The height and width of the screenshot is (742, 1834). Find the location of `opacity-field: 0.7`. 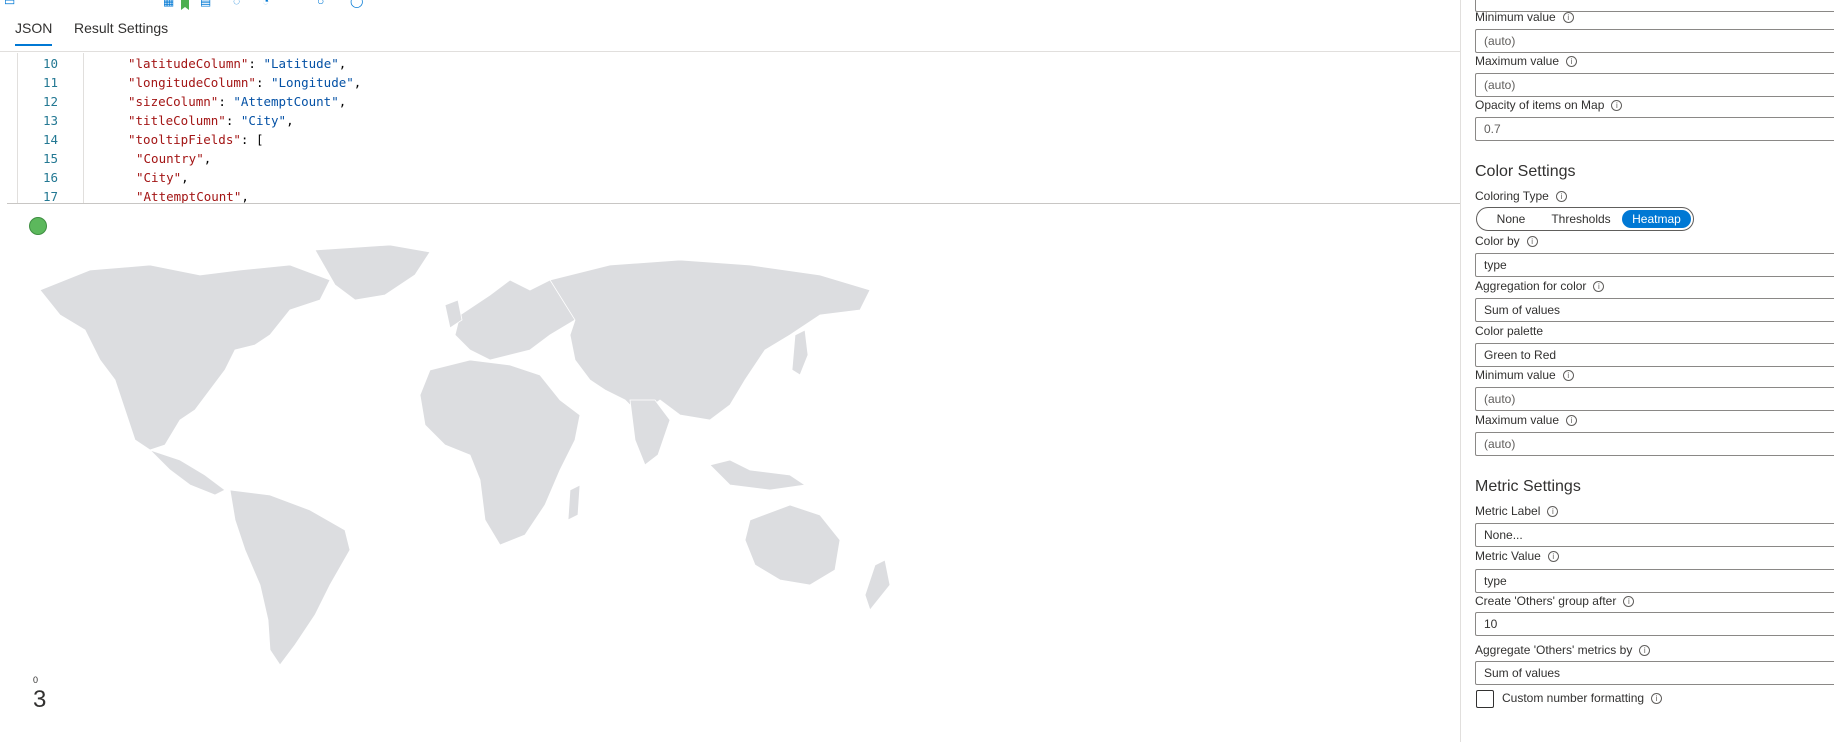

opacity-field: 0.7 is located at coordinates (1654, 129).